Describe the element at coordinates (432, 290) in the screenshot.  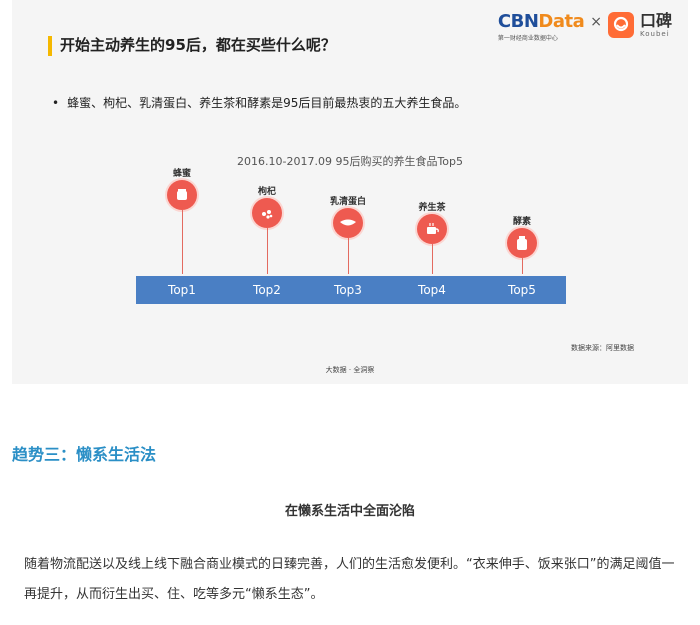
I see `timeline-label-4: Top4` at that location.